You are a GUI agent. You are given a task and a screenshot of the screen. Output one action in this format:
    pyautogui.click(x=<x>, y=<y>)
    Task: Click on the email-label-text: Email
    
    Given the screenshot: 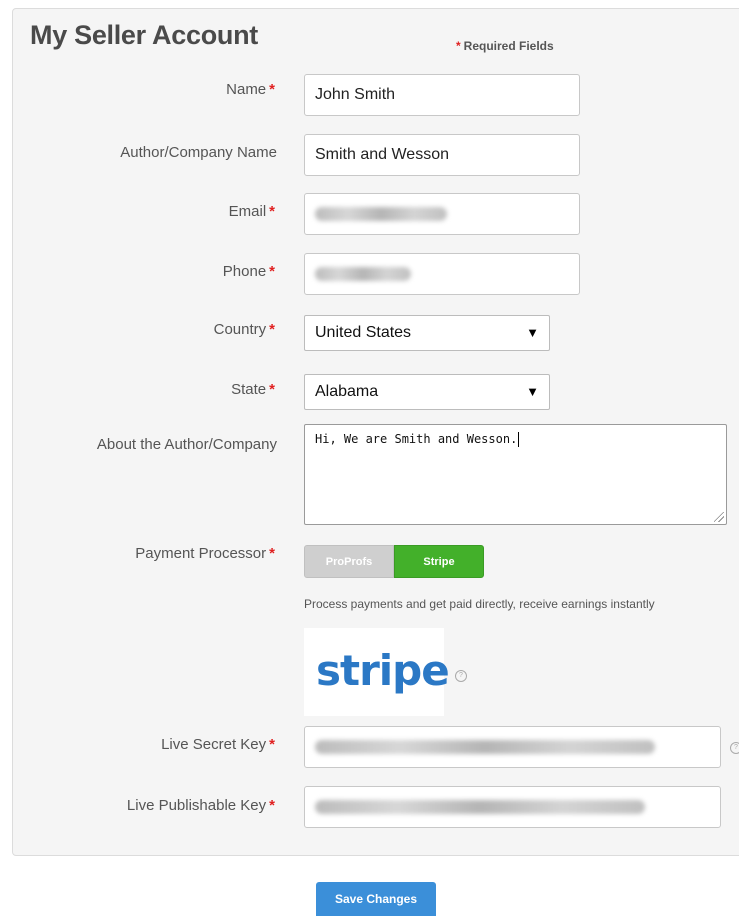 What is the action you would take?
    pyautogui.click(x=247, y=211)
    